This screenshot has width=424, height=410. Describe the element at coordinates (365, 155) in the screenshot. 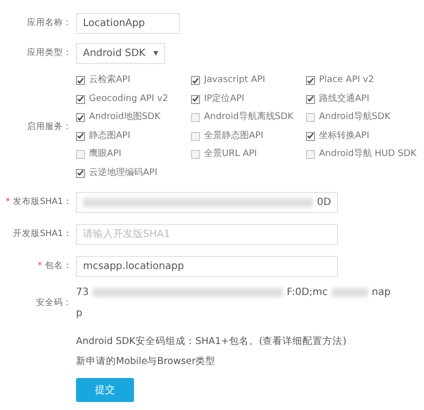

I see `service-checkbox: Android导航 HUD SDK` at that location.